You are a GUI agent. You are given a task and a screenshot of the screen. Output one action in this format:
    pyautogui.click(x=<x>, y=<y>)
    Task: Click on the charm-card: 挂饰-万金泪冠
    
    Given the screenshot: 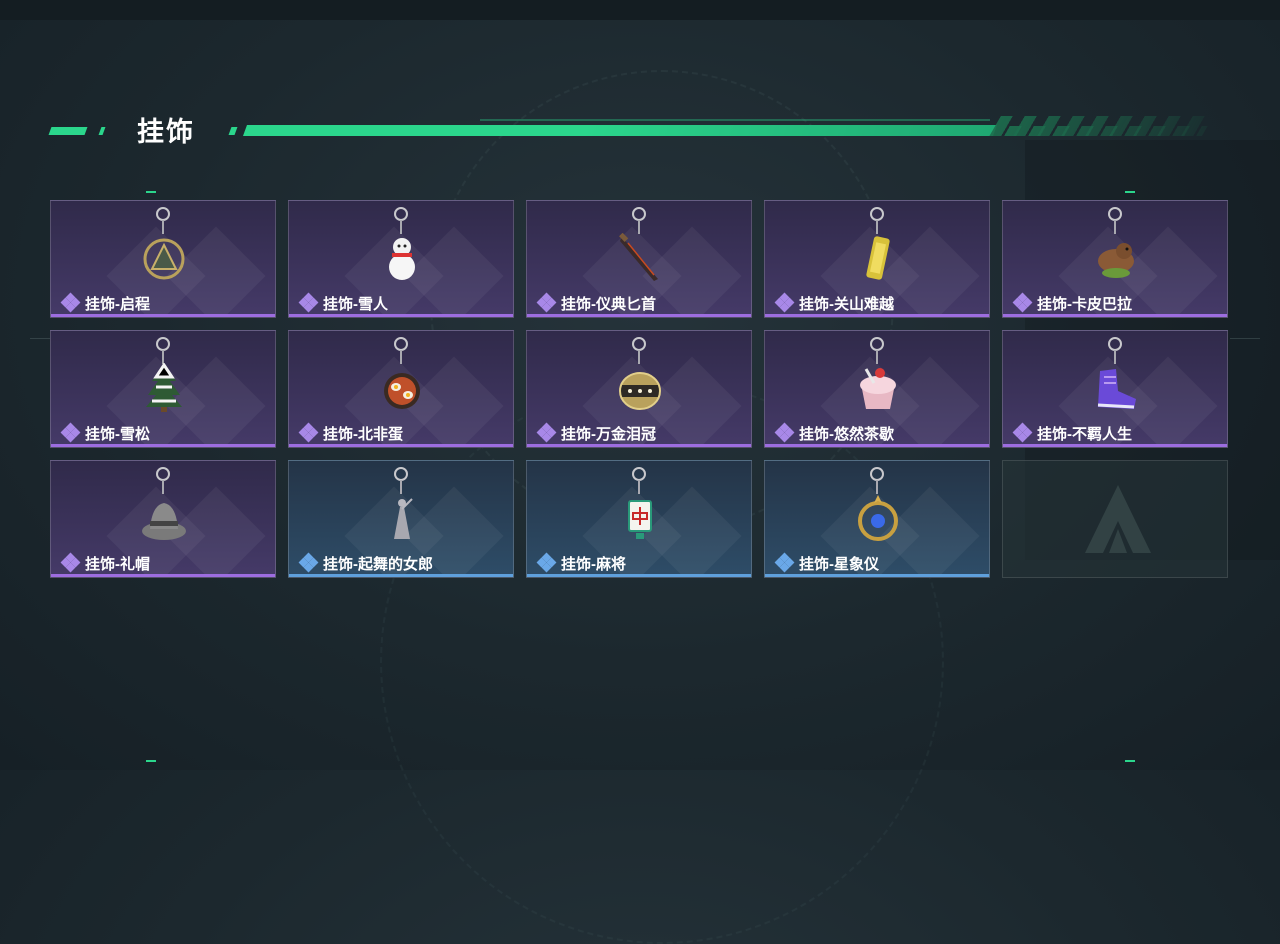 What is the action you would take?
    pyautogui.click(x=639, y=389)
    